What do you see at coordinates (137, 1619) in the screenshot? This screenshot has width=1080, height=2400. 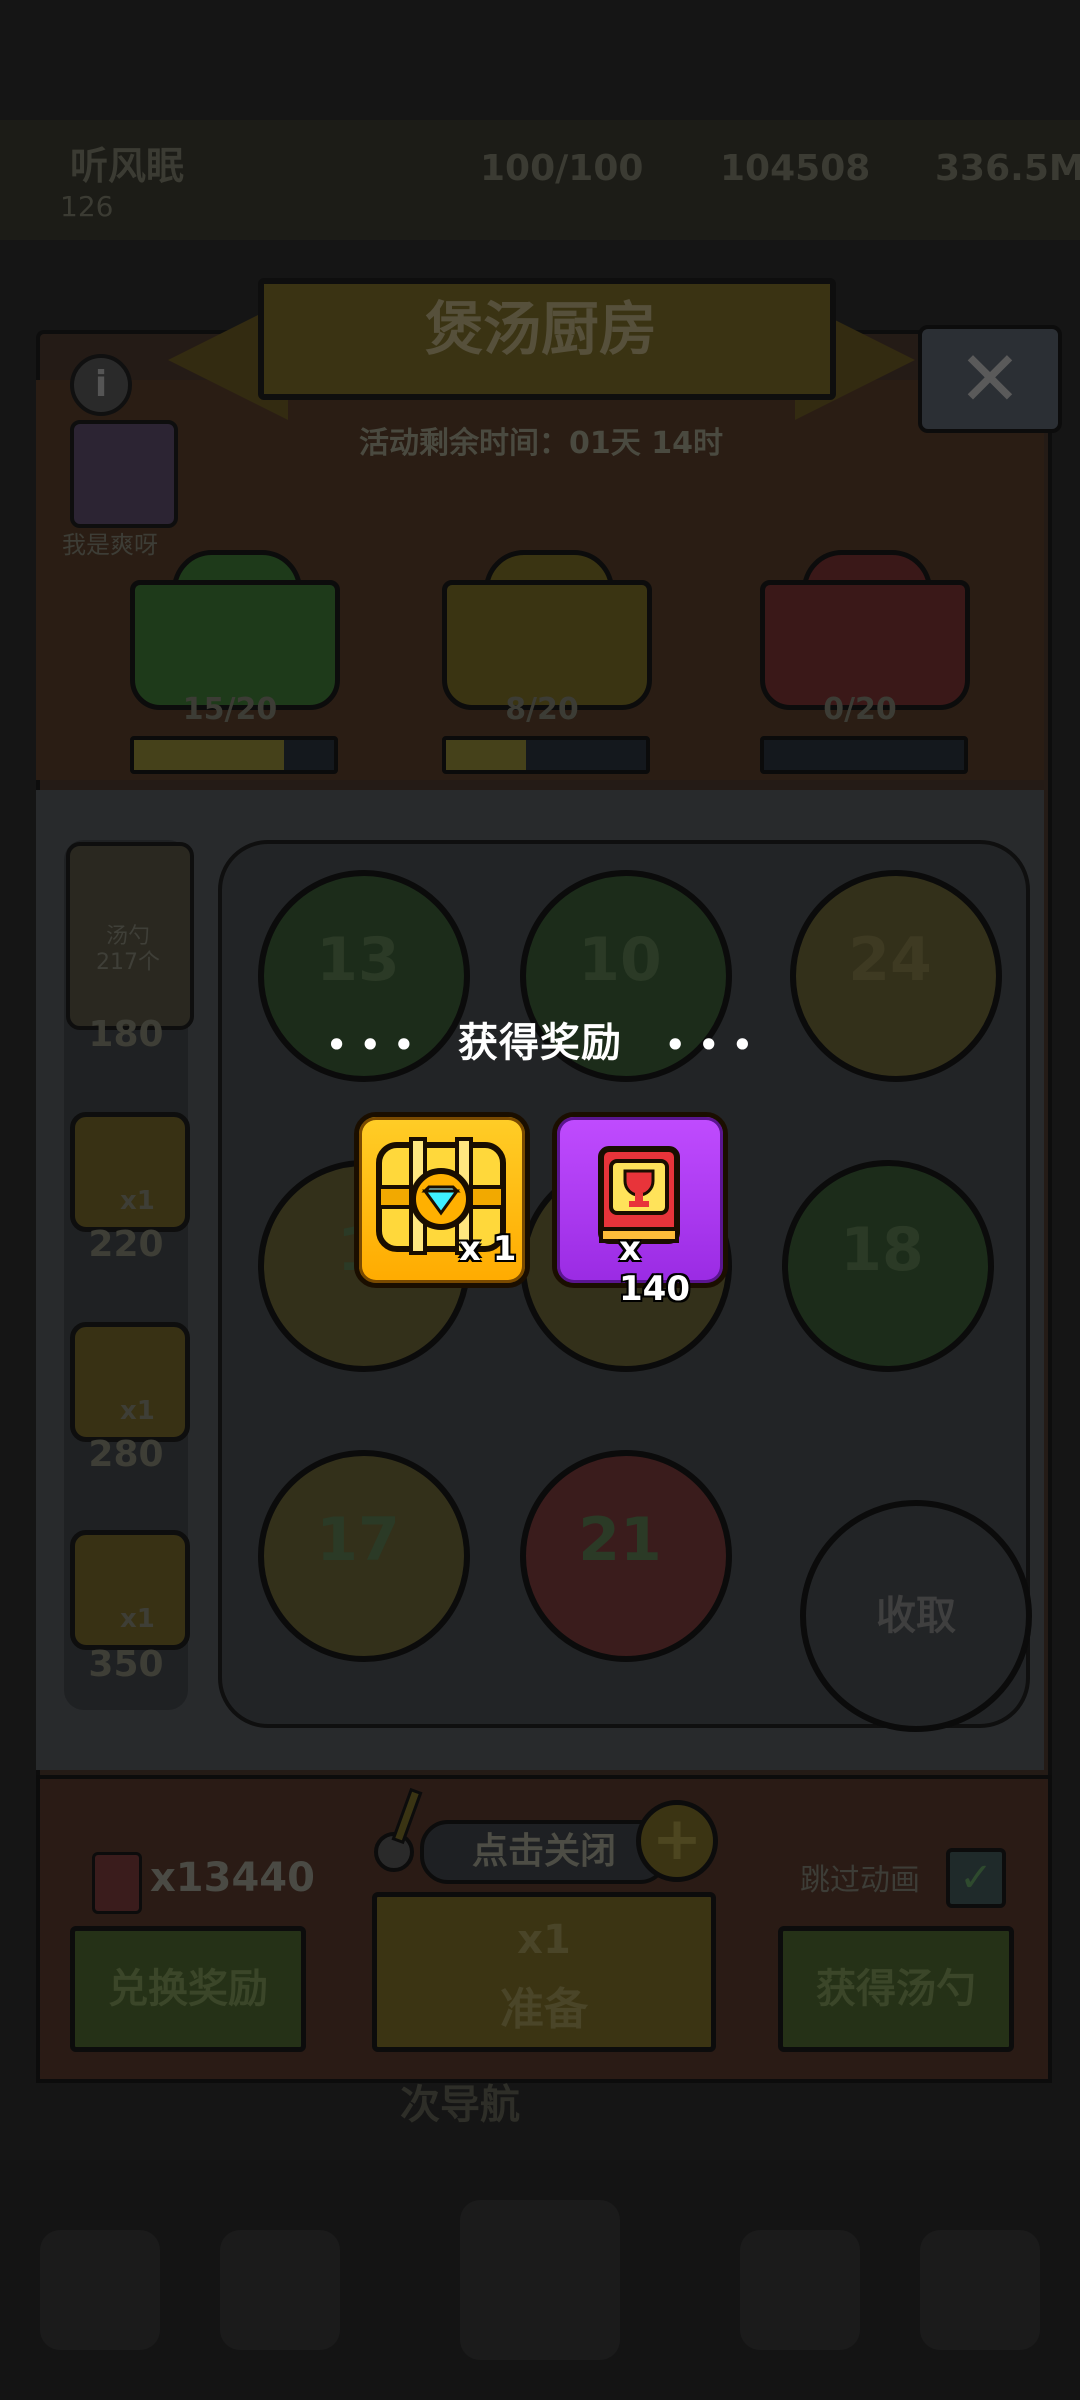 I see `milestone-qty-350: x1` at bounding box center [137, 1619].